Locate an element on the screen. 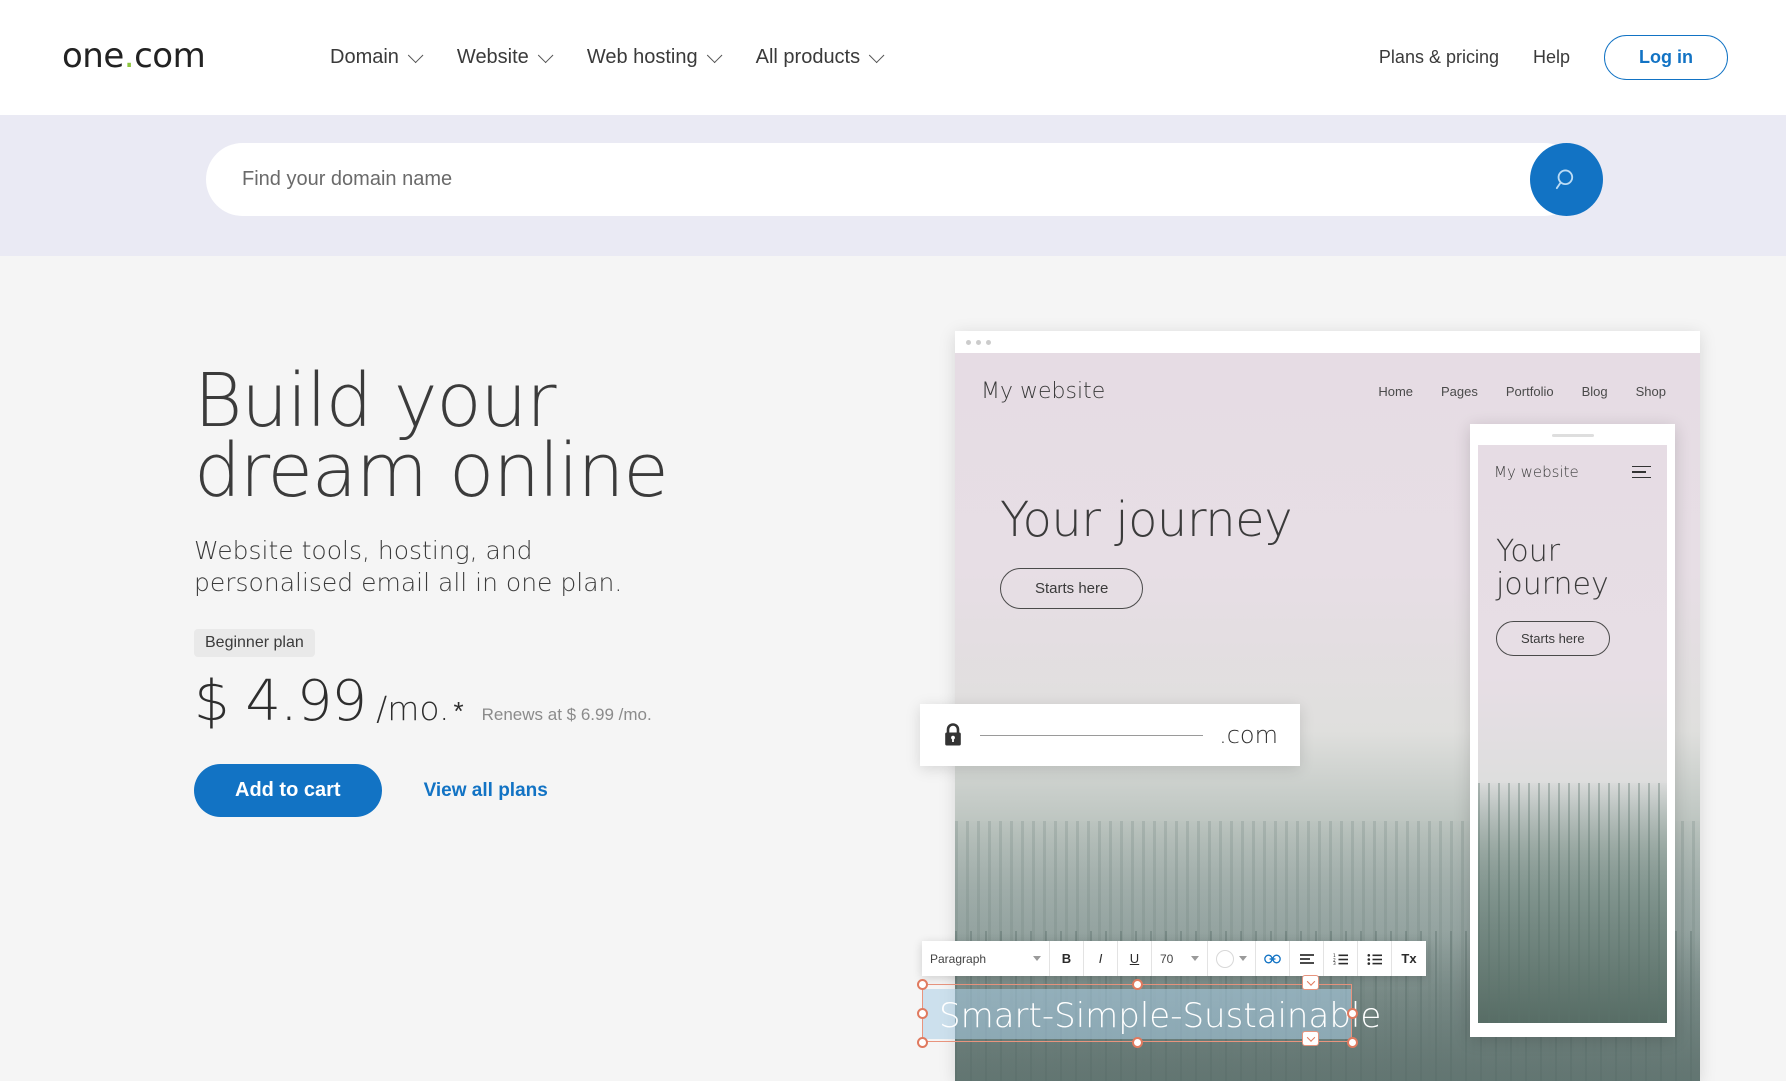 Image resolution: width=1786 pixels, height=1081 pixels. mock-site-nav: Home Pages Portfolio Blog Shop is located at coordinates (1522, 391).